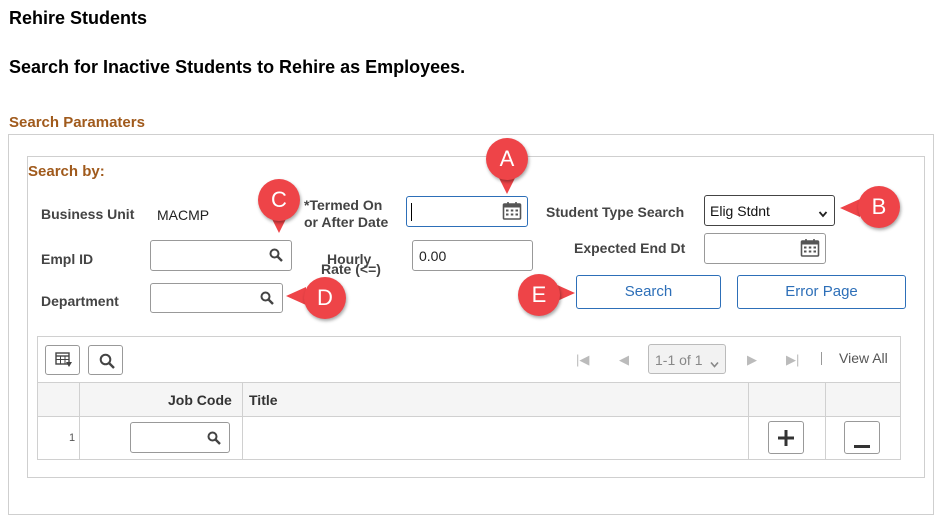  Describe the element at coordinates (263, 400) in the screenshot. I see `column-header-title: Title` at that location.